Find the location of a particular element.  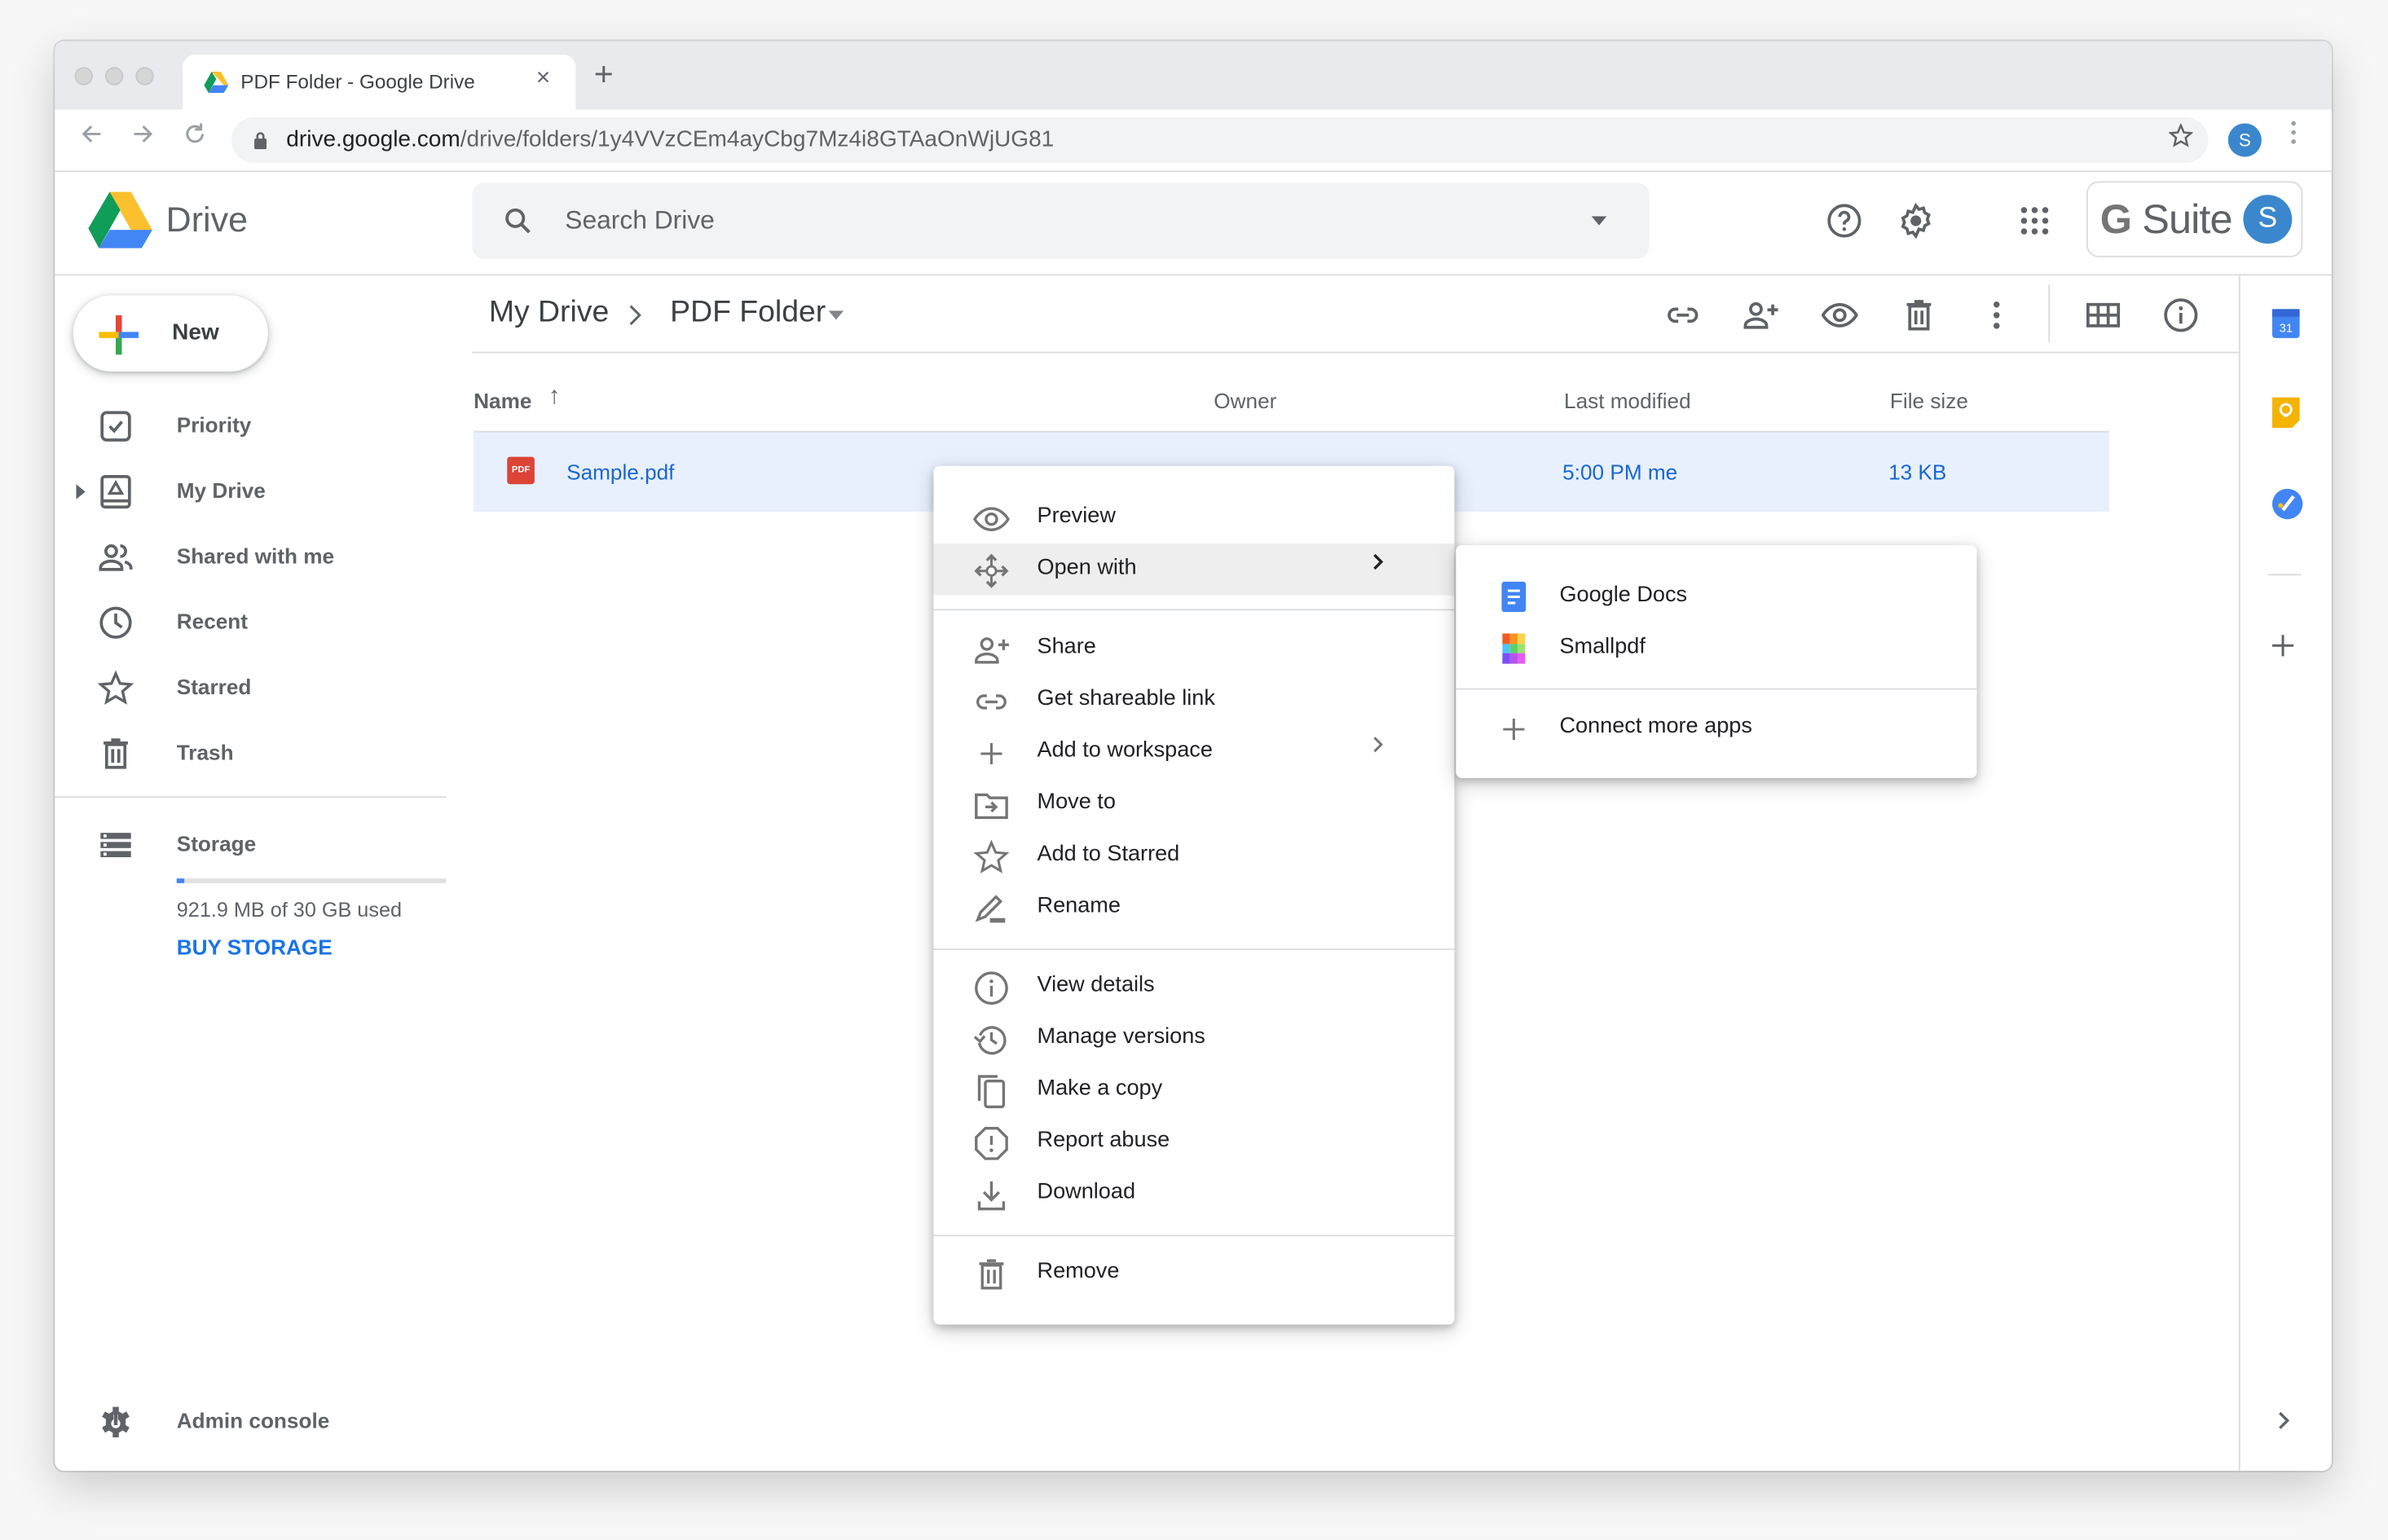

menu-item-label: Get shareable link is located at coordinates (1126, 698).